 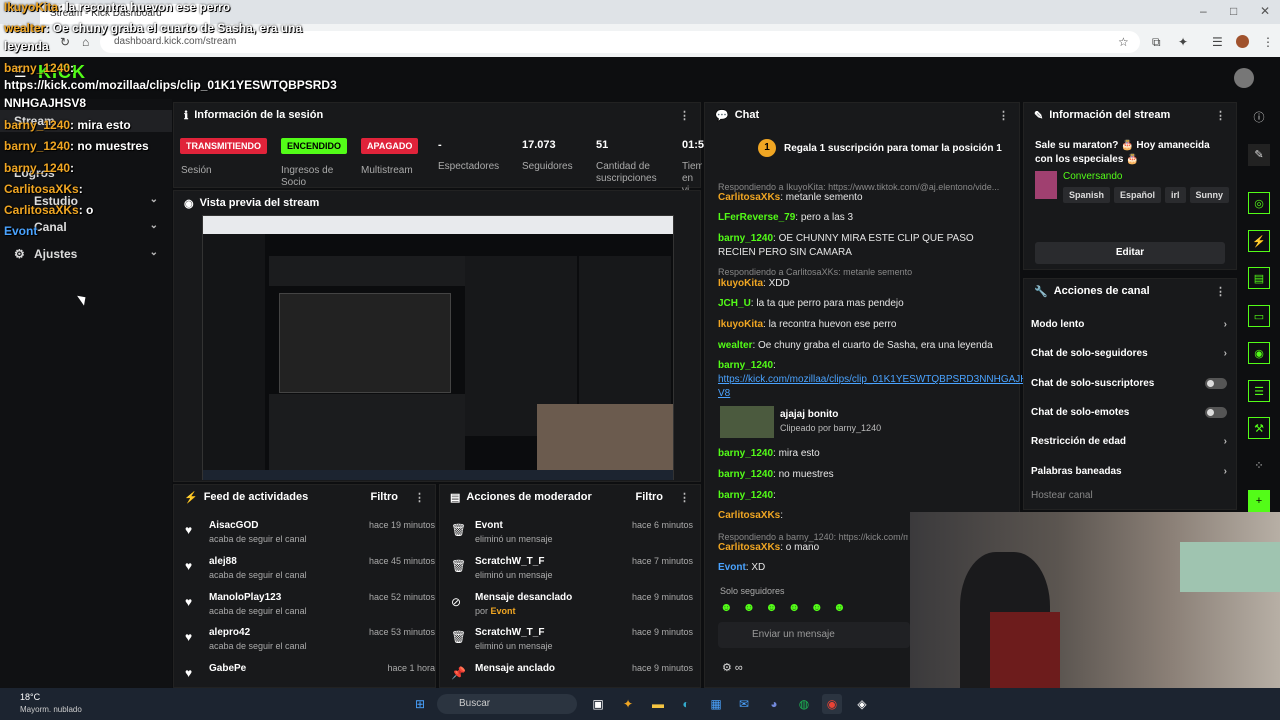 I want to click on wrench-icon: 🔧, so click(x=1041, y=291).